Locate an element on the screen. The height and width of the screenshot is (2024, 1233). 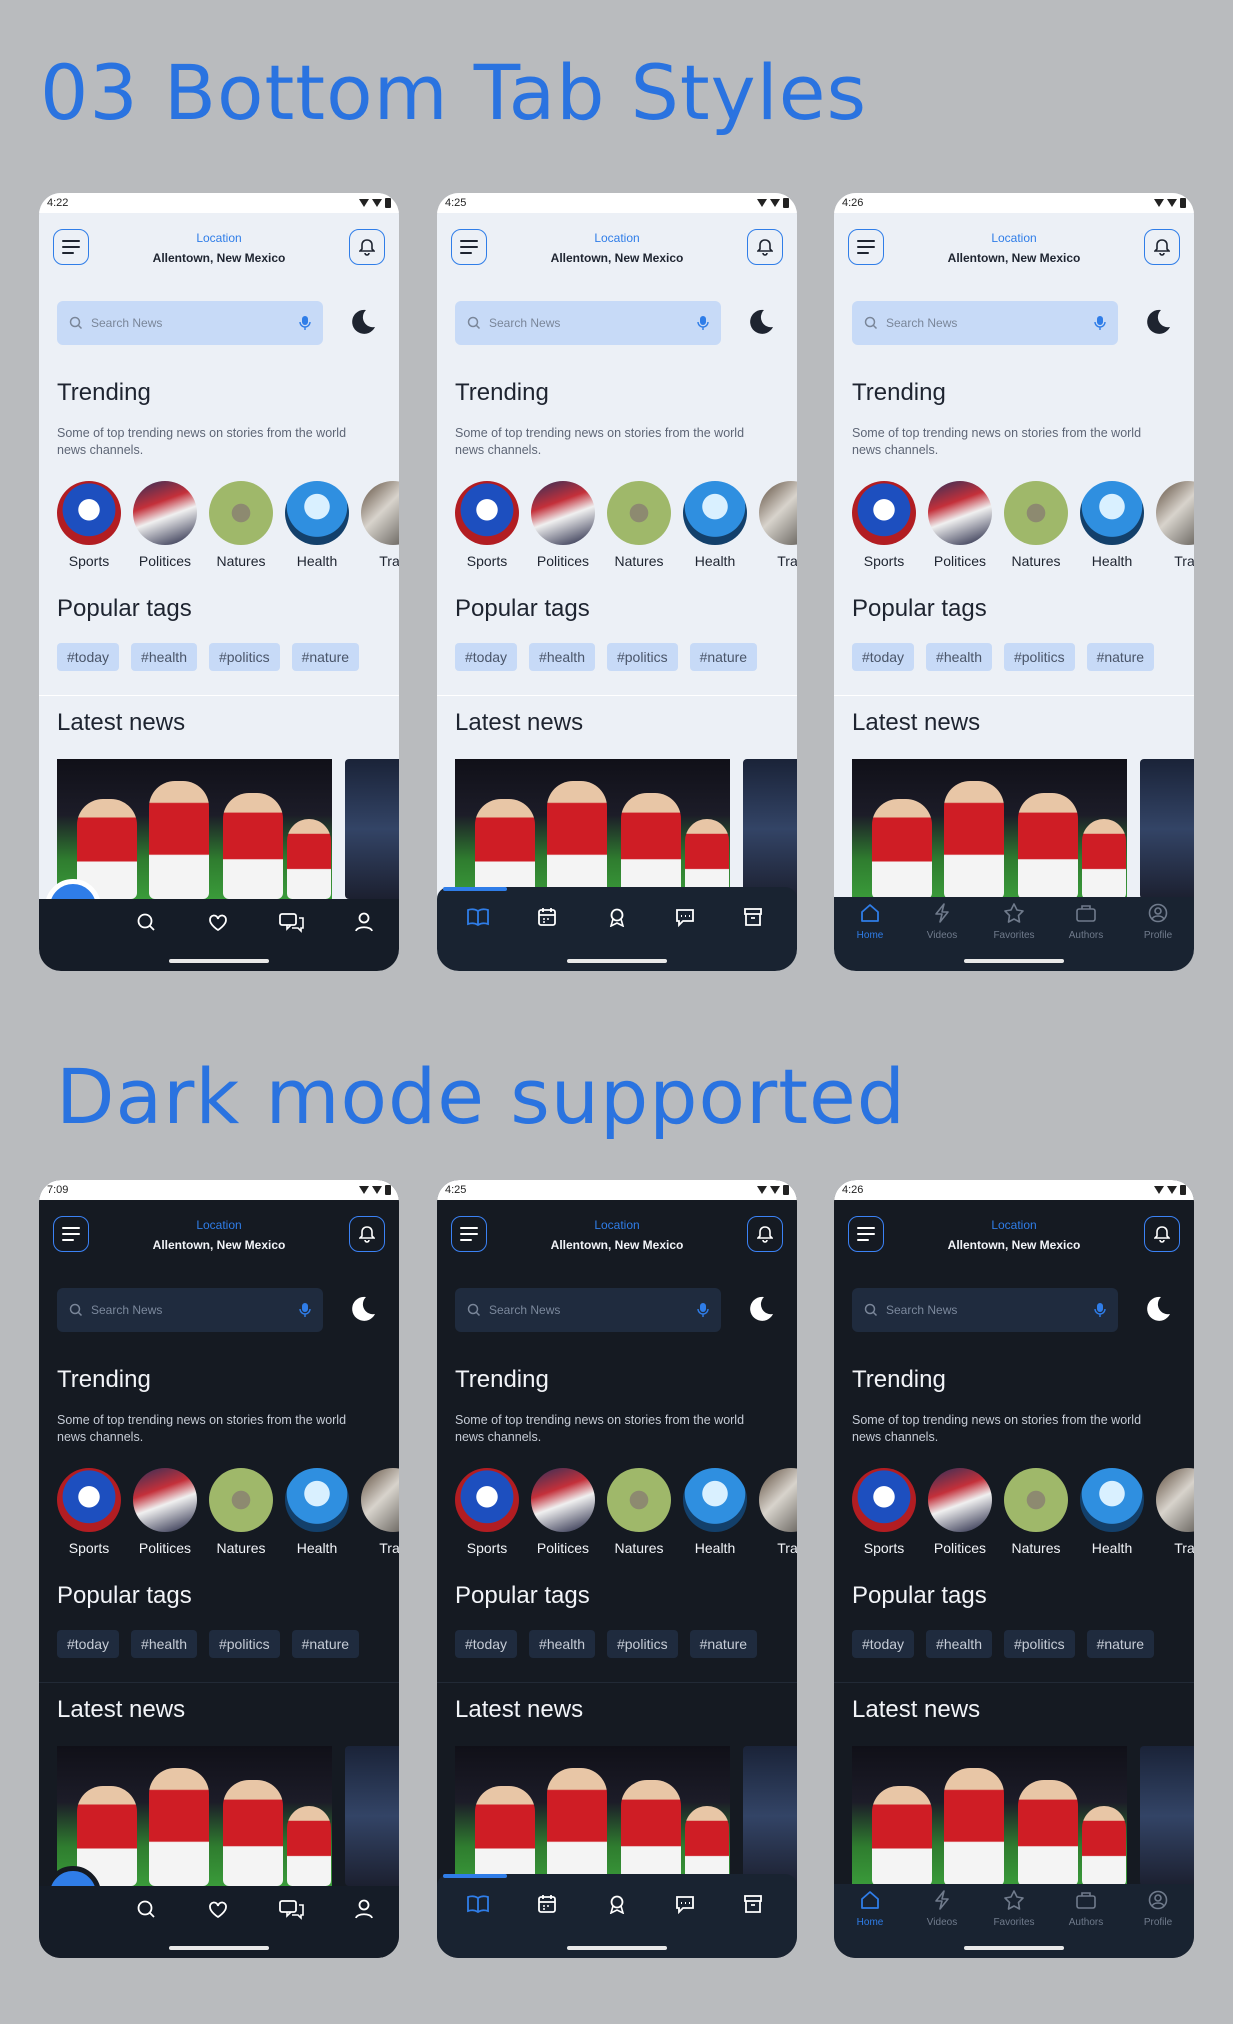
calendar-icon is located at coordinates (547, 917).